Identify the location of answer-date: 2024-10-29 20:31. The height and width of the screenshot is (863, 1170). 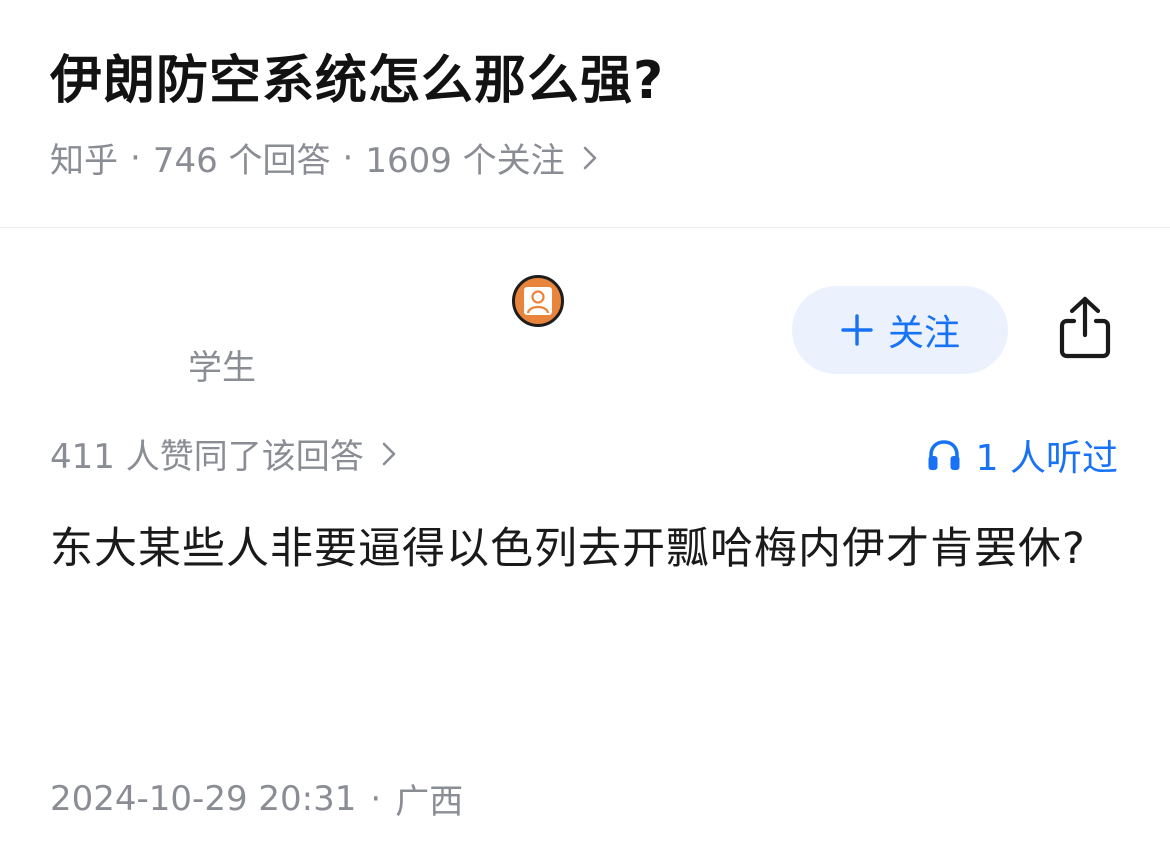
(203, 798).